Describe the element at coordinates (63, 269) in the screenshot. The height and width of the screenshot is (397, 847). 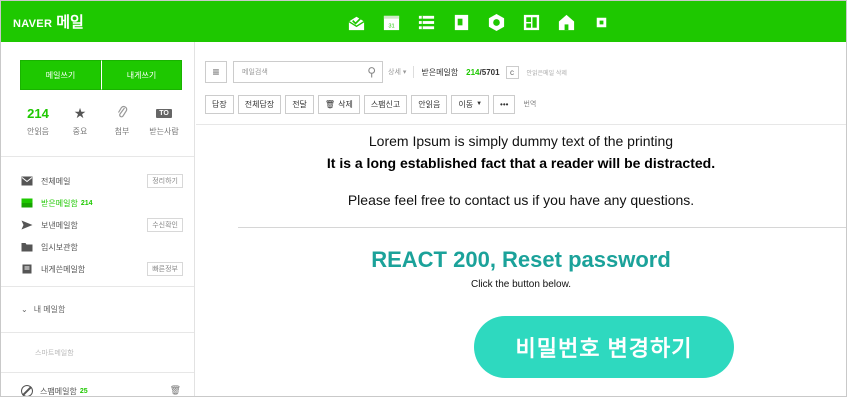
I see `folder-name: 내게쓴메일함` at that location.